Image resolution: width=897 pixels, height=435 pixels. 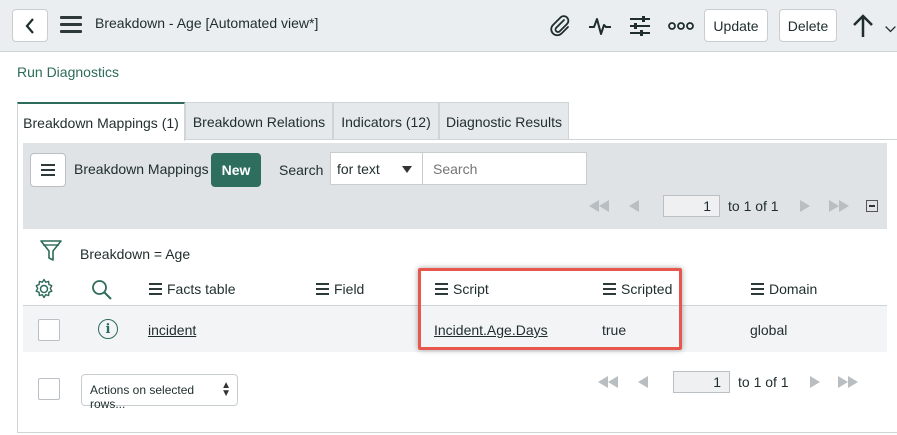 What do you see at coordinates (505, 168) in the screenshot?
I see `search-input` at bounding box center [505, 168].